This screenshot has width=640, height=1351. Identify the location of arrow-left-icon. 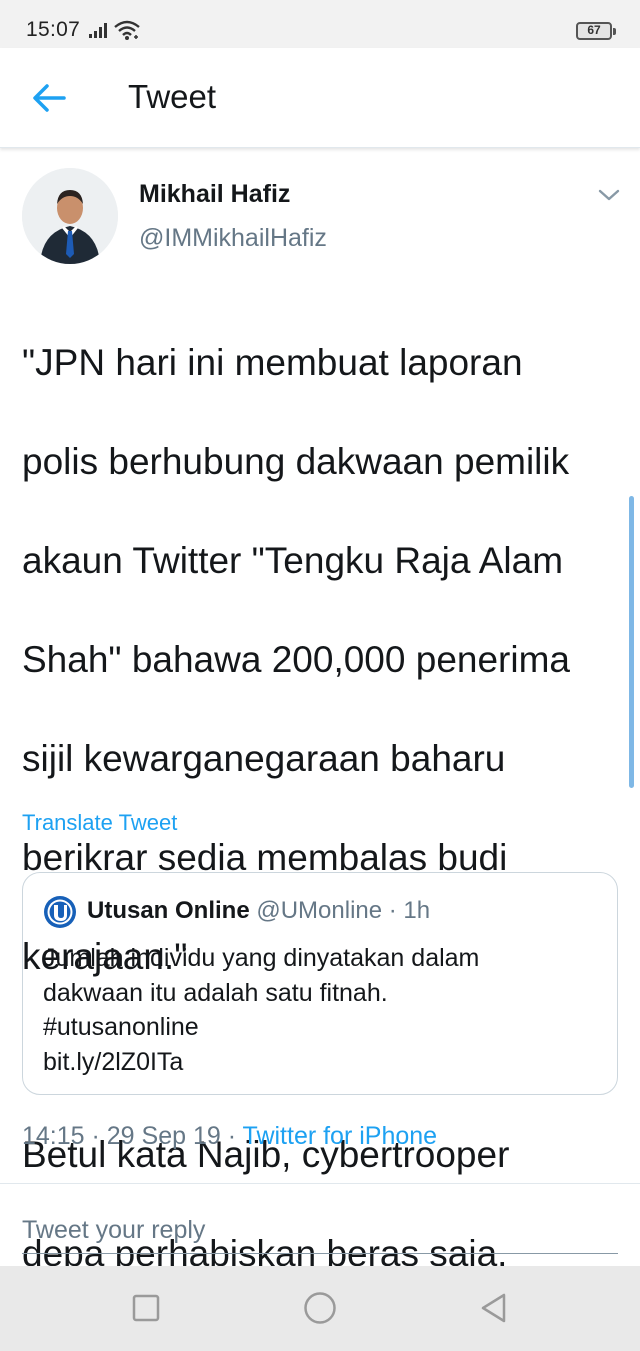
(50, 98).